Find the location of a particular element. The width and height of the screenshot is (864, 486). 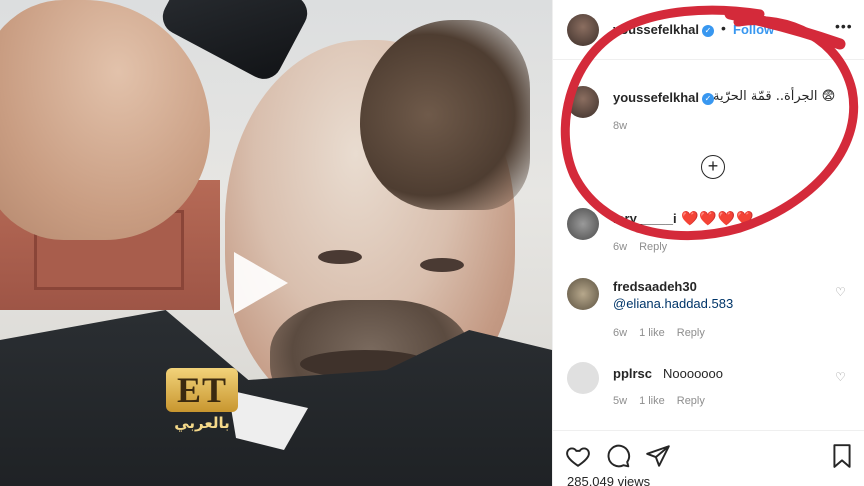

comment-icon is located at coordinates (618, 456).